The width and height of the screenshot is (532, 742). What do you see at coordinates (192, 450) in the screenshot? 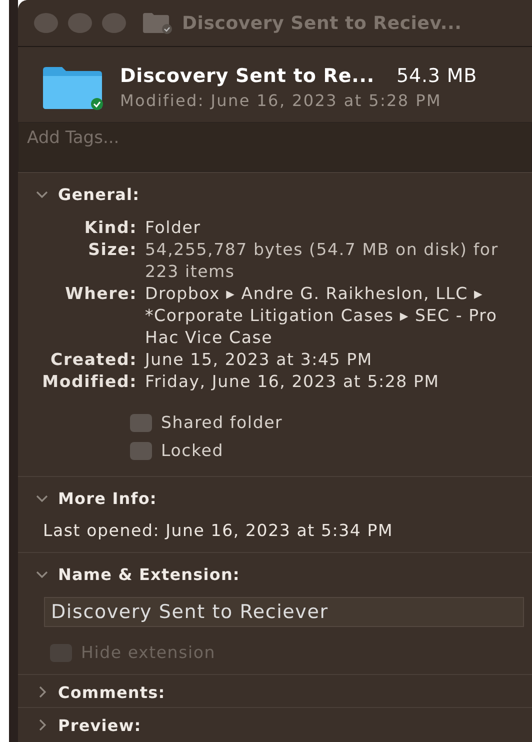
I see `checkbox-label: Locked` at bounding box center [192, 450].